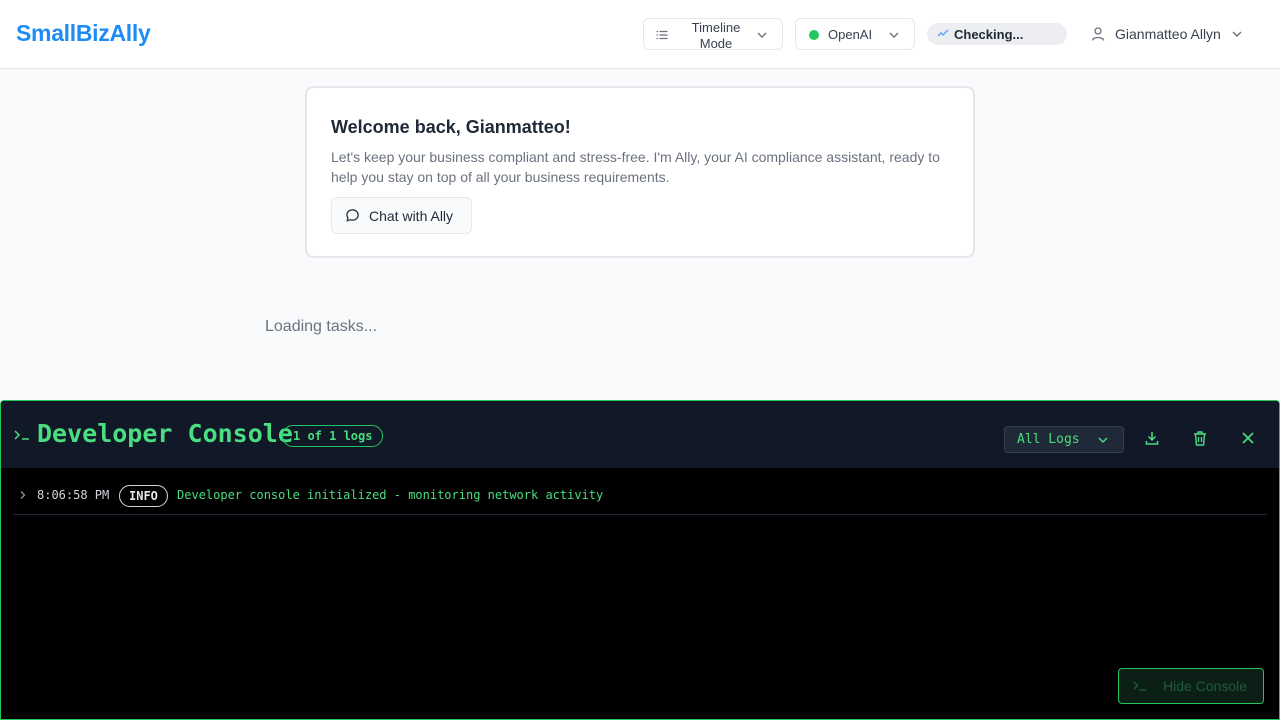 The width and height of the screenshot is (1280, 720). I want to click on close-icon, so click(1248, 438).